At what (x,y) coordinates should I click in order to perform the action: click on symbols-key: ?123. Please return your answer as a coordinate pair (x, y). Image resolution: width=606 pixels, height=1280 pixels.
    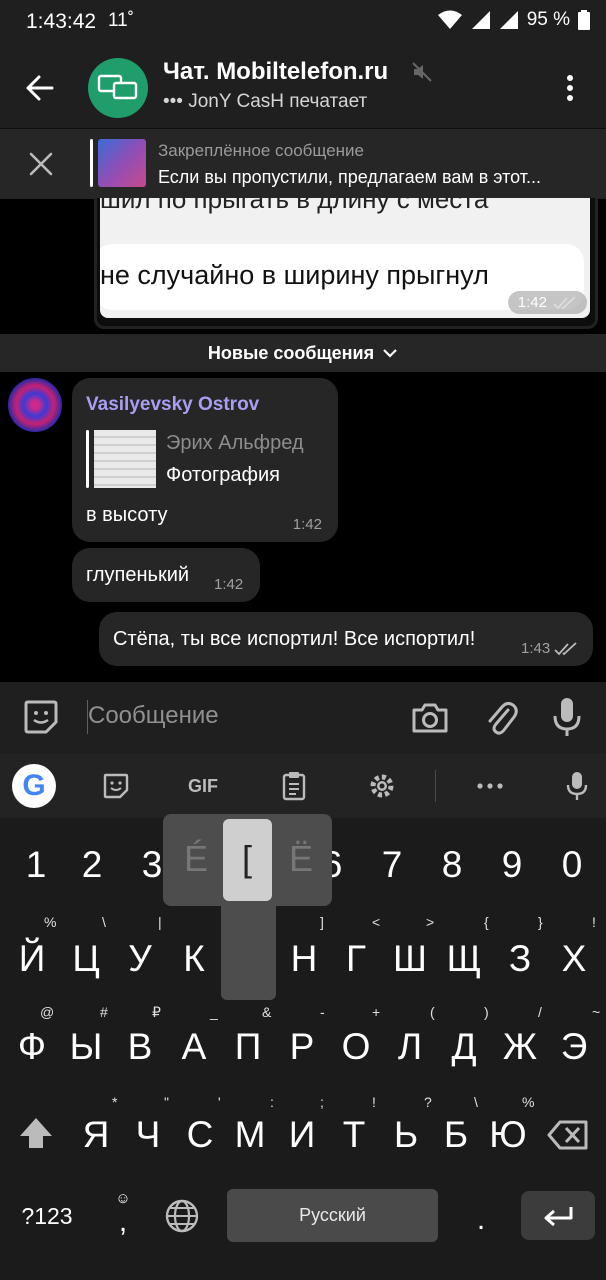
    Looking at the image, I should click on (47, 1216).